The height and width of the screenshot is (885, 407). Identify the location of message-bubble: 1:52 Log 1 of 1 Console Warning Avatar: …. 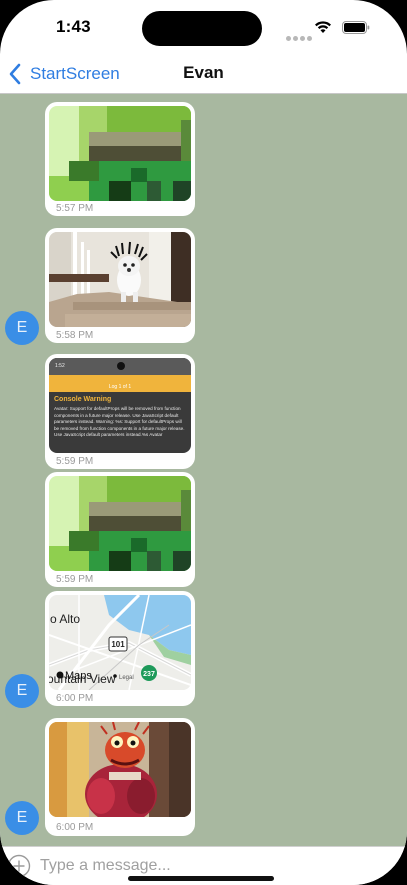
(120, 411).